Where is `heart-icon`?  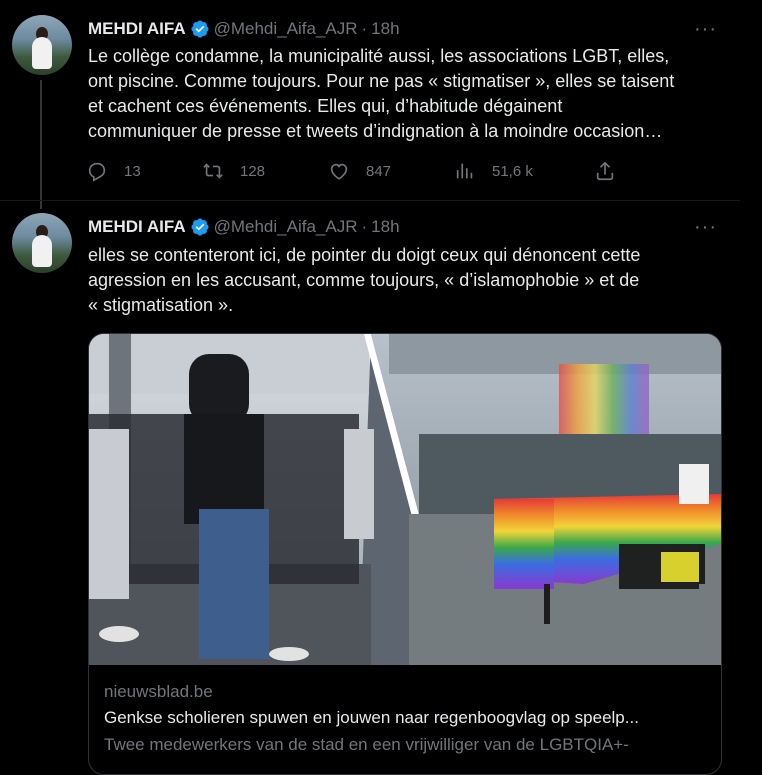
heart-icon is located at coordinates (339, 171).